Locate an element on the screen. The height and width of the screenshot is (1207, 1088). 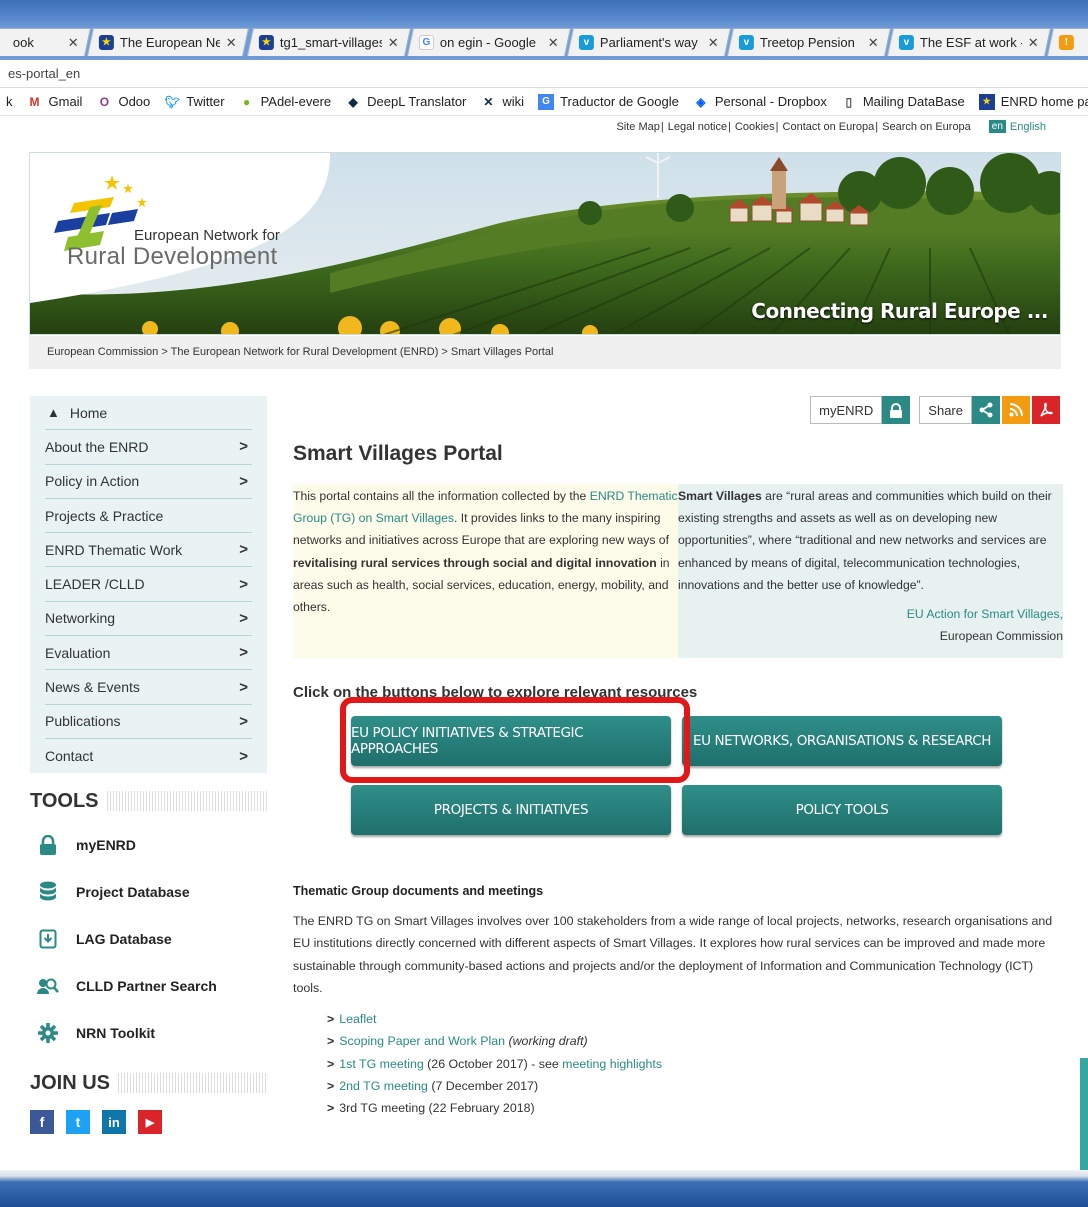
list-italic-text: (working draft) is located at coordinates (548, 1041).